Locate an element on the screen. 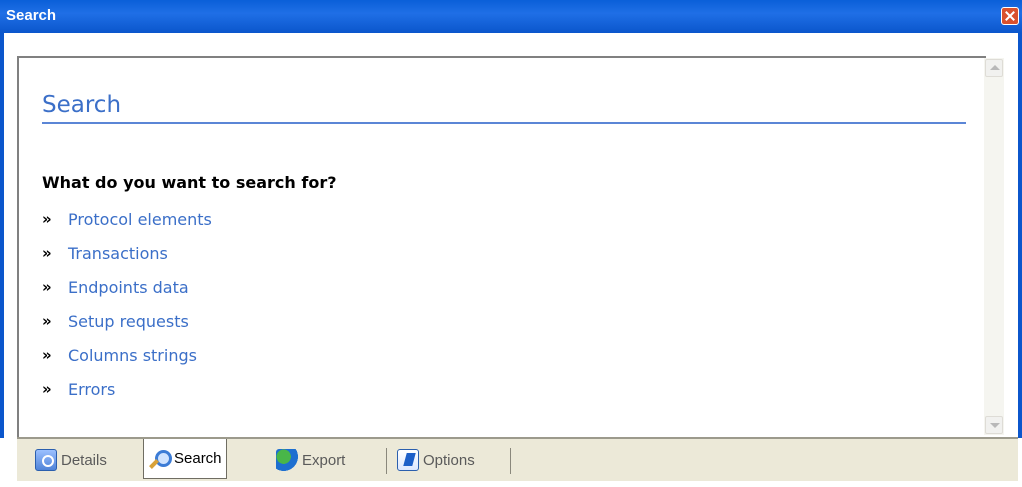  list-item: » Transactions is located at coordinates (127, 253).